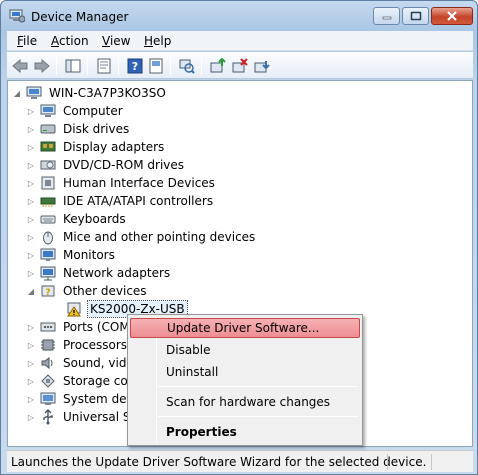 This screenshot has height=475, width=478. I want to click on tree-item-ports: ▷ Ports (COM, so click(79, 327).